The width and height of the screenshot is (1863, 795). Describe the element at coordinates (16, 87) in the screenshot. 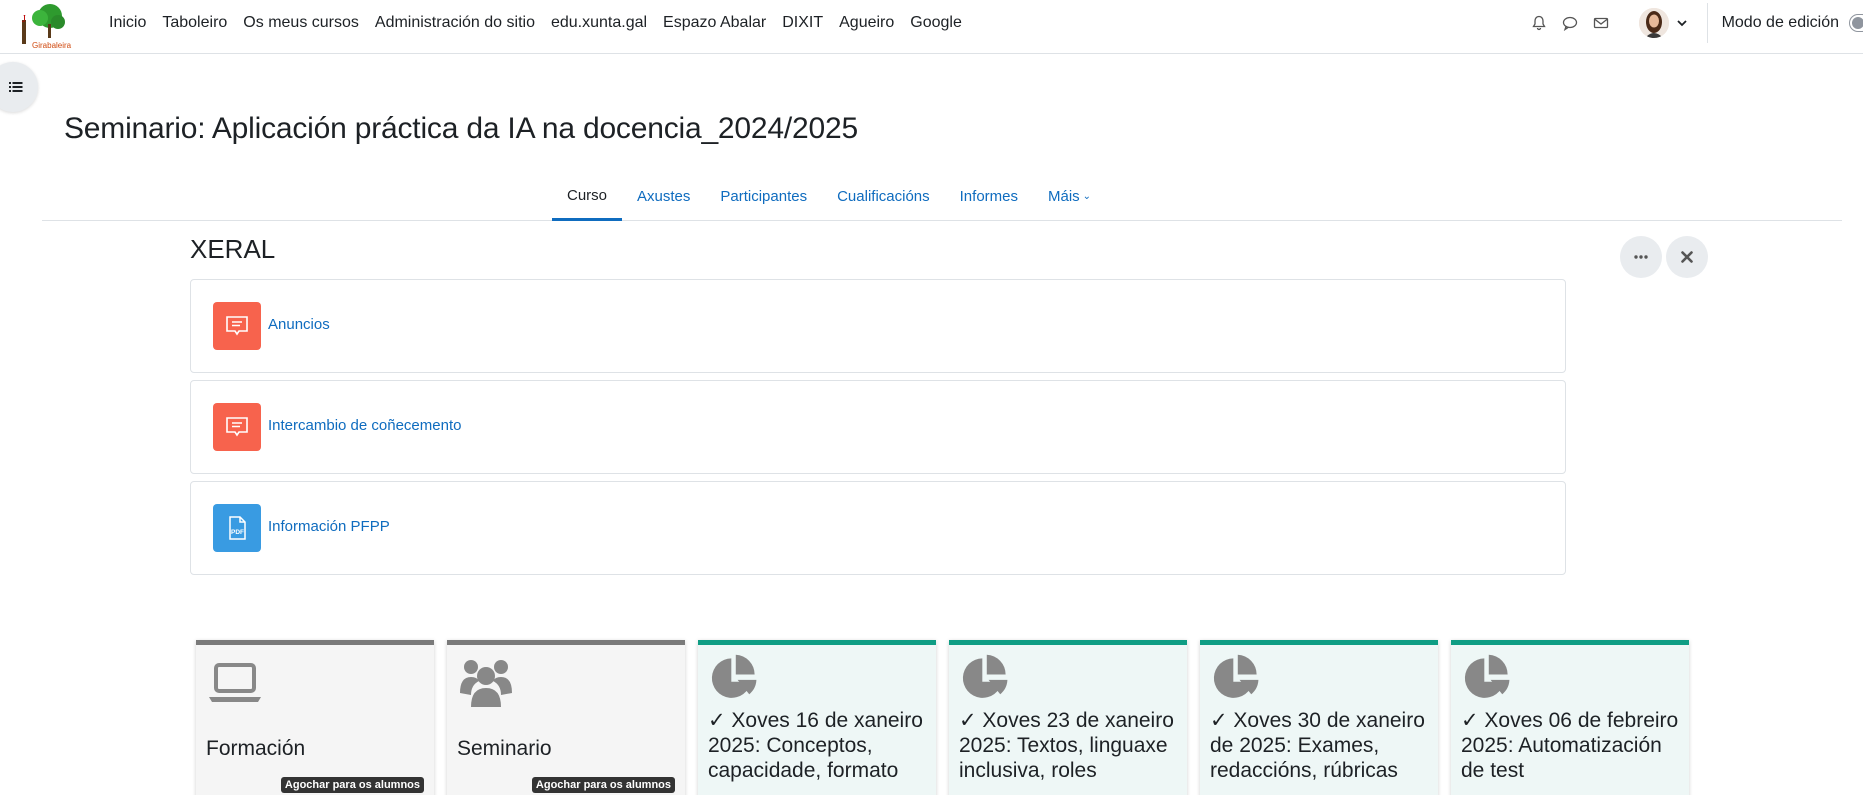

I see `list-icon` at that location.